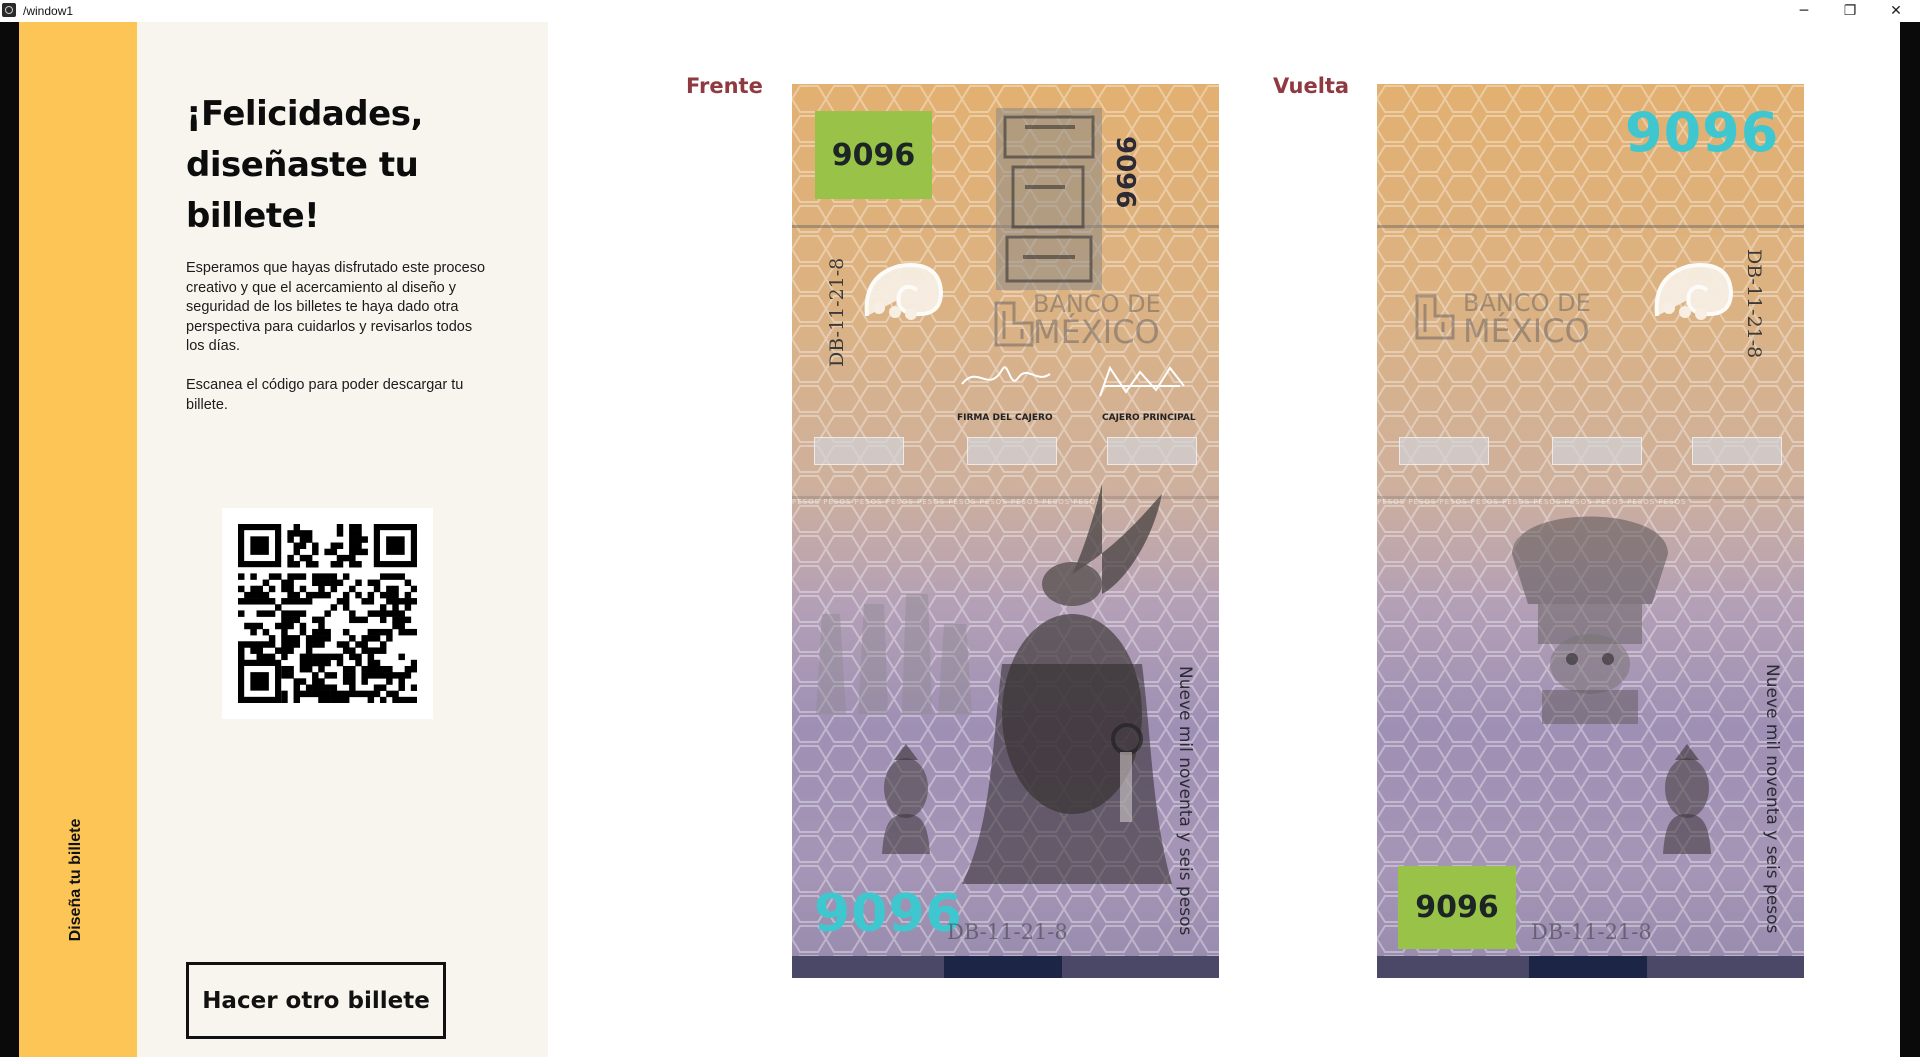  I want to click on minimize-button: ─, so click(1804, 11).